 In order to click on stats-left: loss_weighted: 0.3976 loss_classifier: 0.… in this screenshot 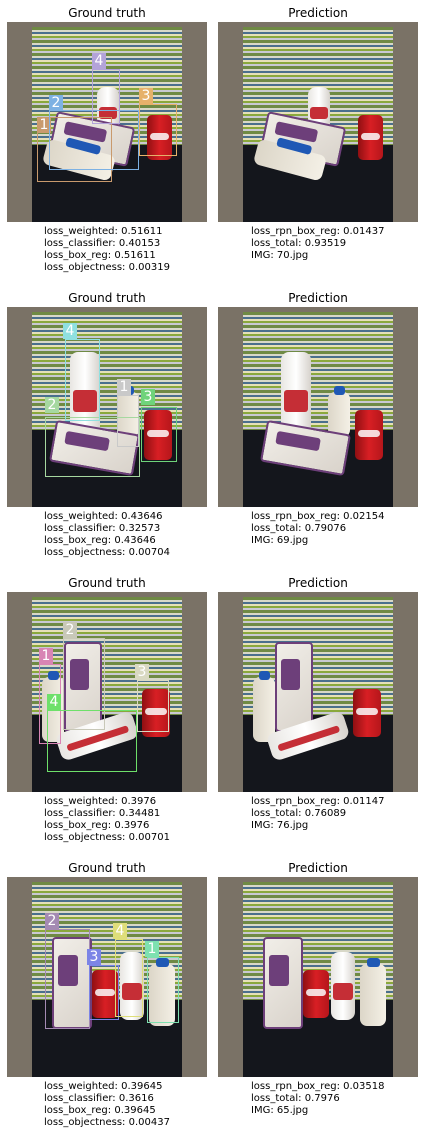, I will do `click(107, 819)`.